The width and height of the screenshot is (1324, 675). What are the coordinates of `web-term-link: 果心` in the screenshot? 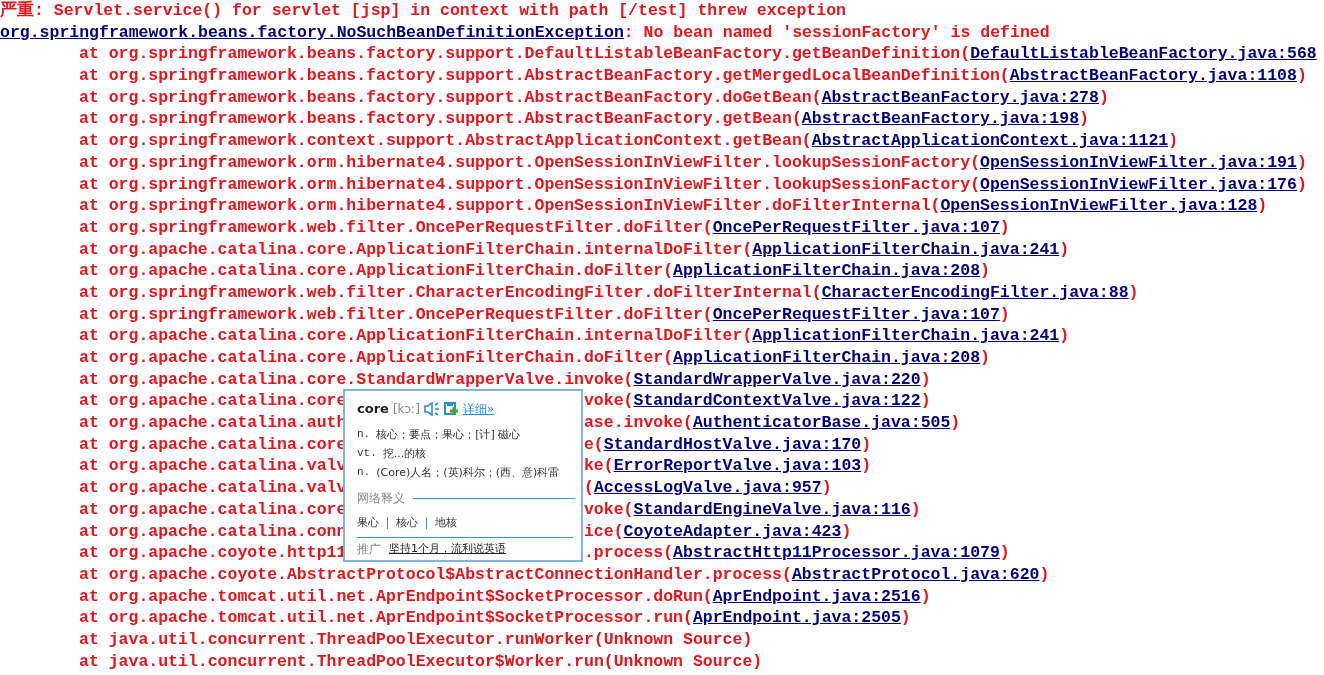 It's located at (368, 523).